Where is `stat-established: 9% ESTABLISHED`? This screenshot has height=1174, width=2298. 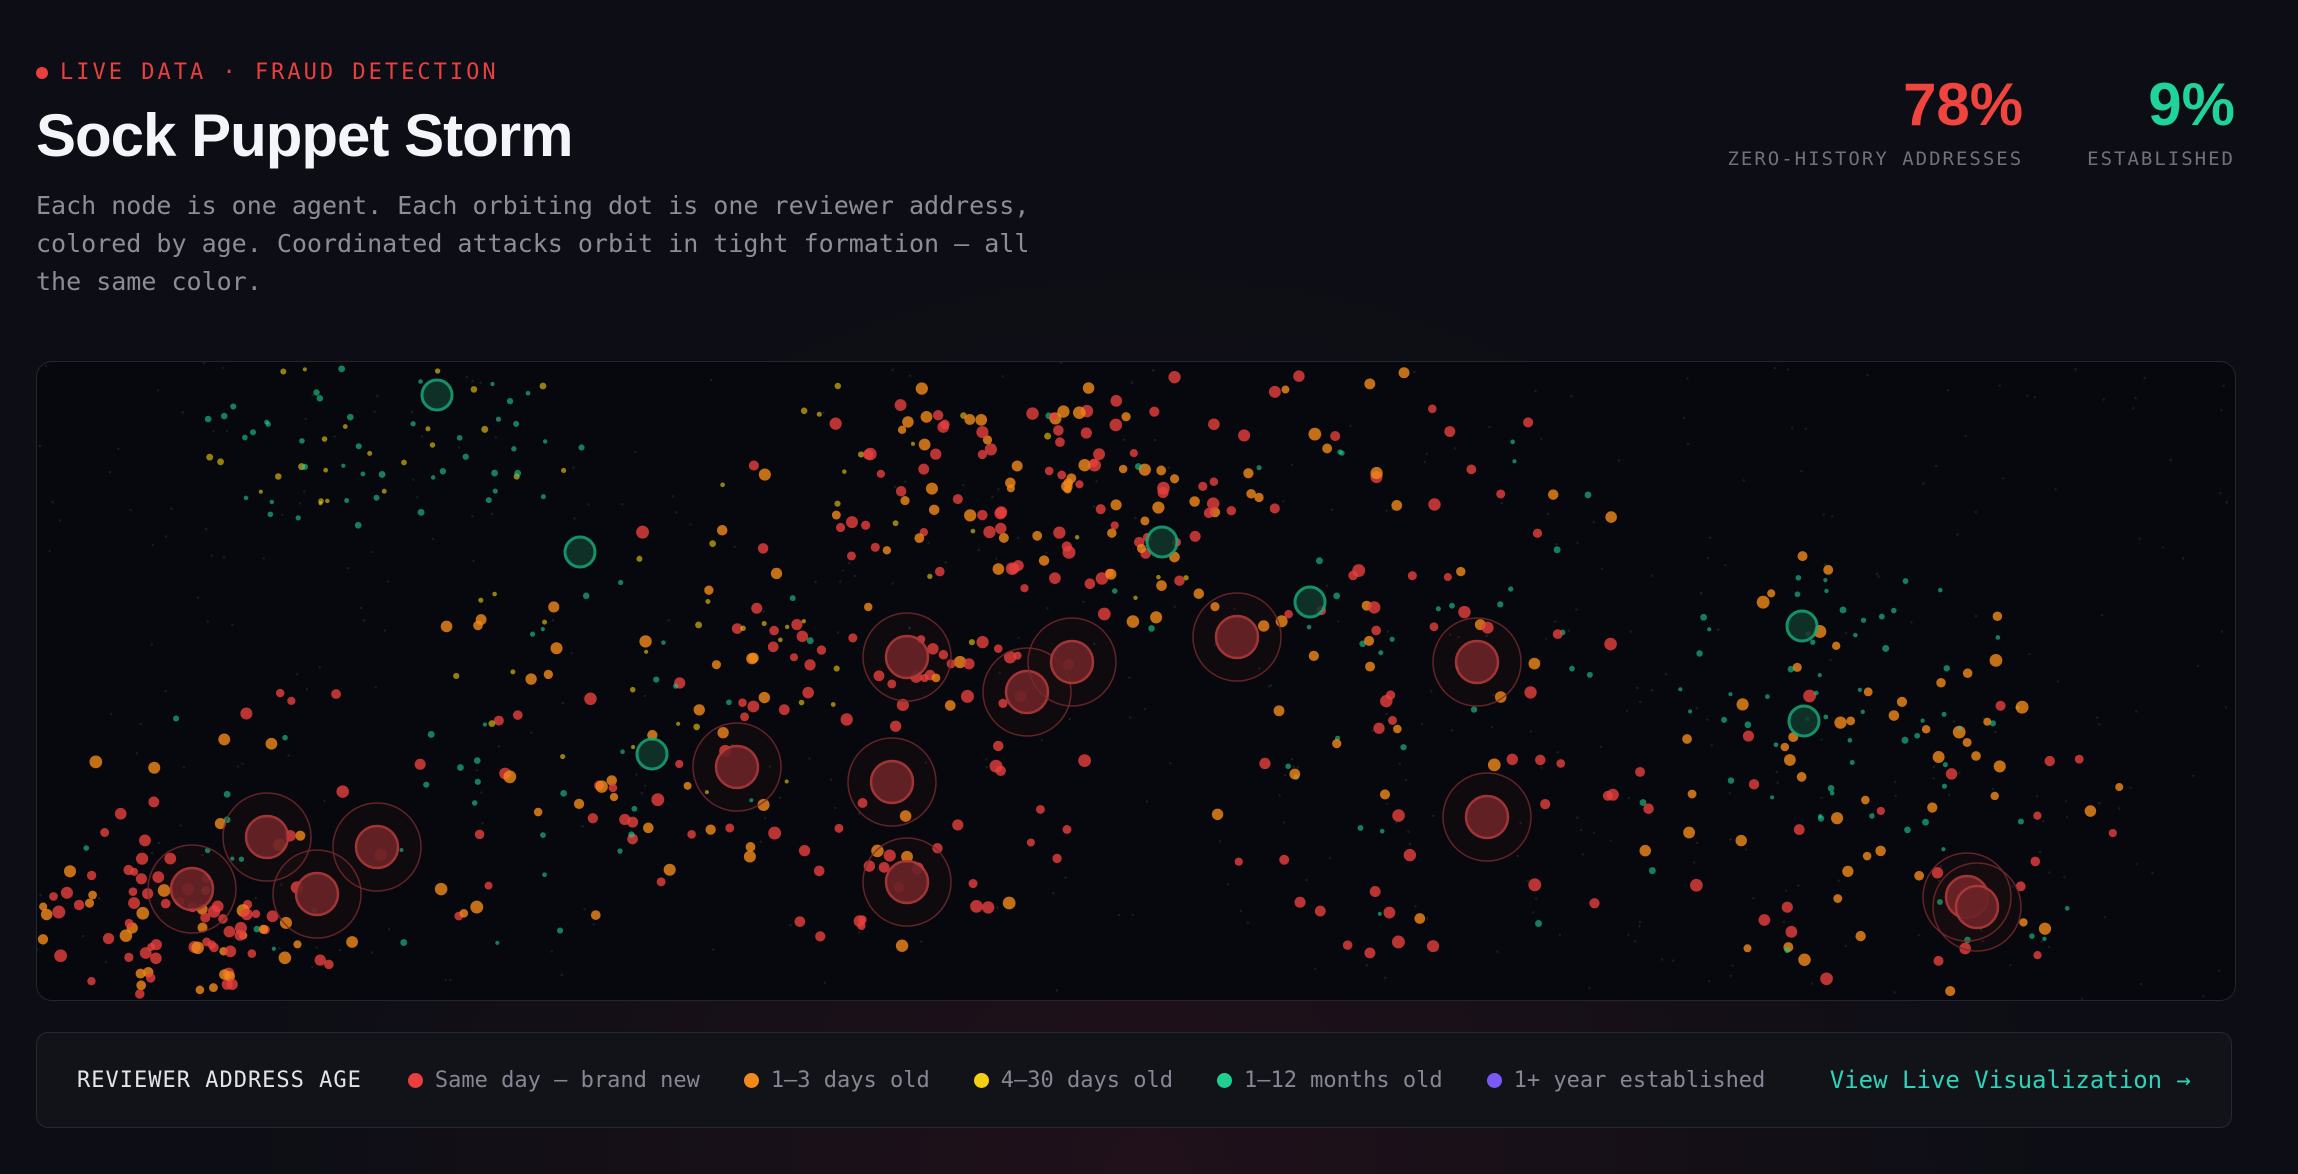
stat-established: 9% ESTABLISHED is located at coordinates (2161, 120).